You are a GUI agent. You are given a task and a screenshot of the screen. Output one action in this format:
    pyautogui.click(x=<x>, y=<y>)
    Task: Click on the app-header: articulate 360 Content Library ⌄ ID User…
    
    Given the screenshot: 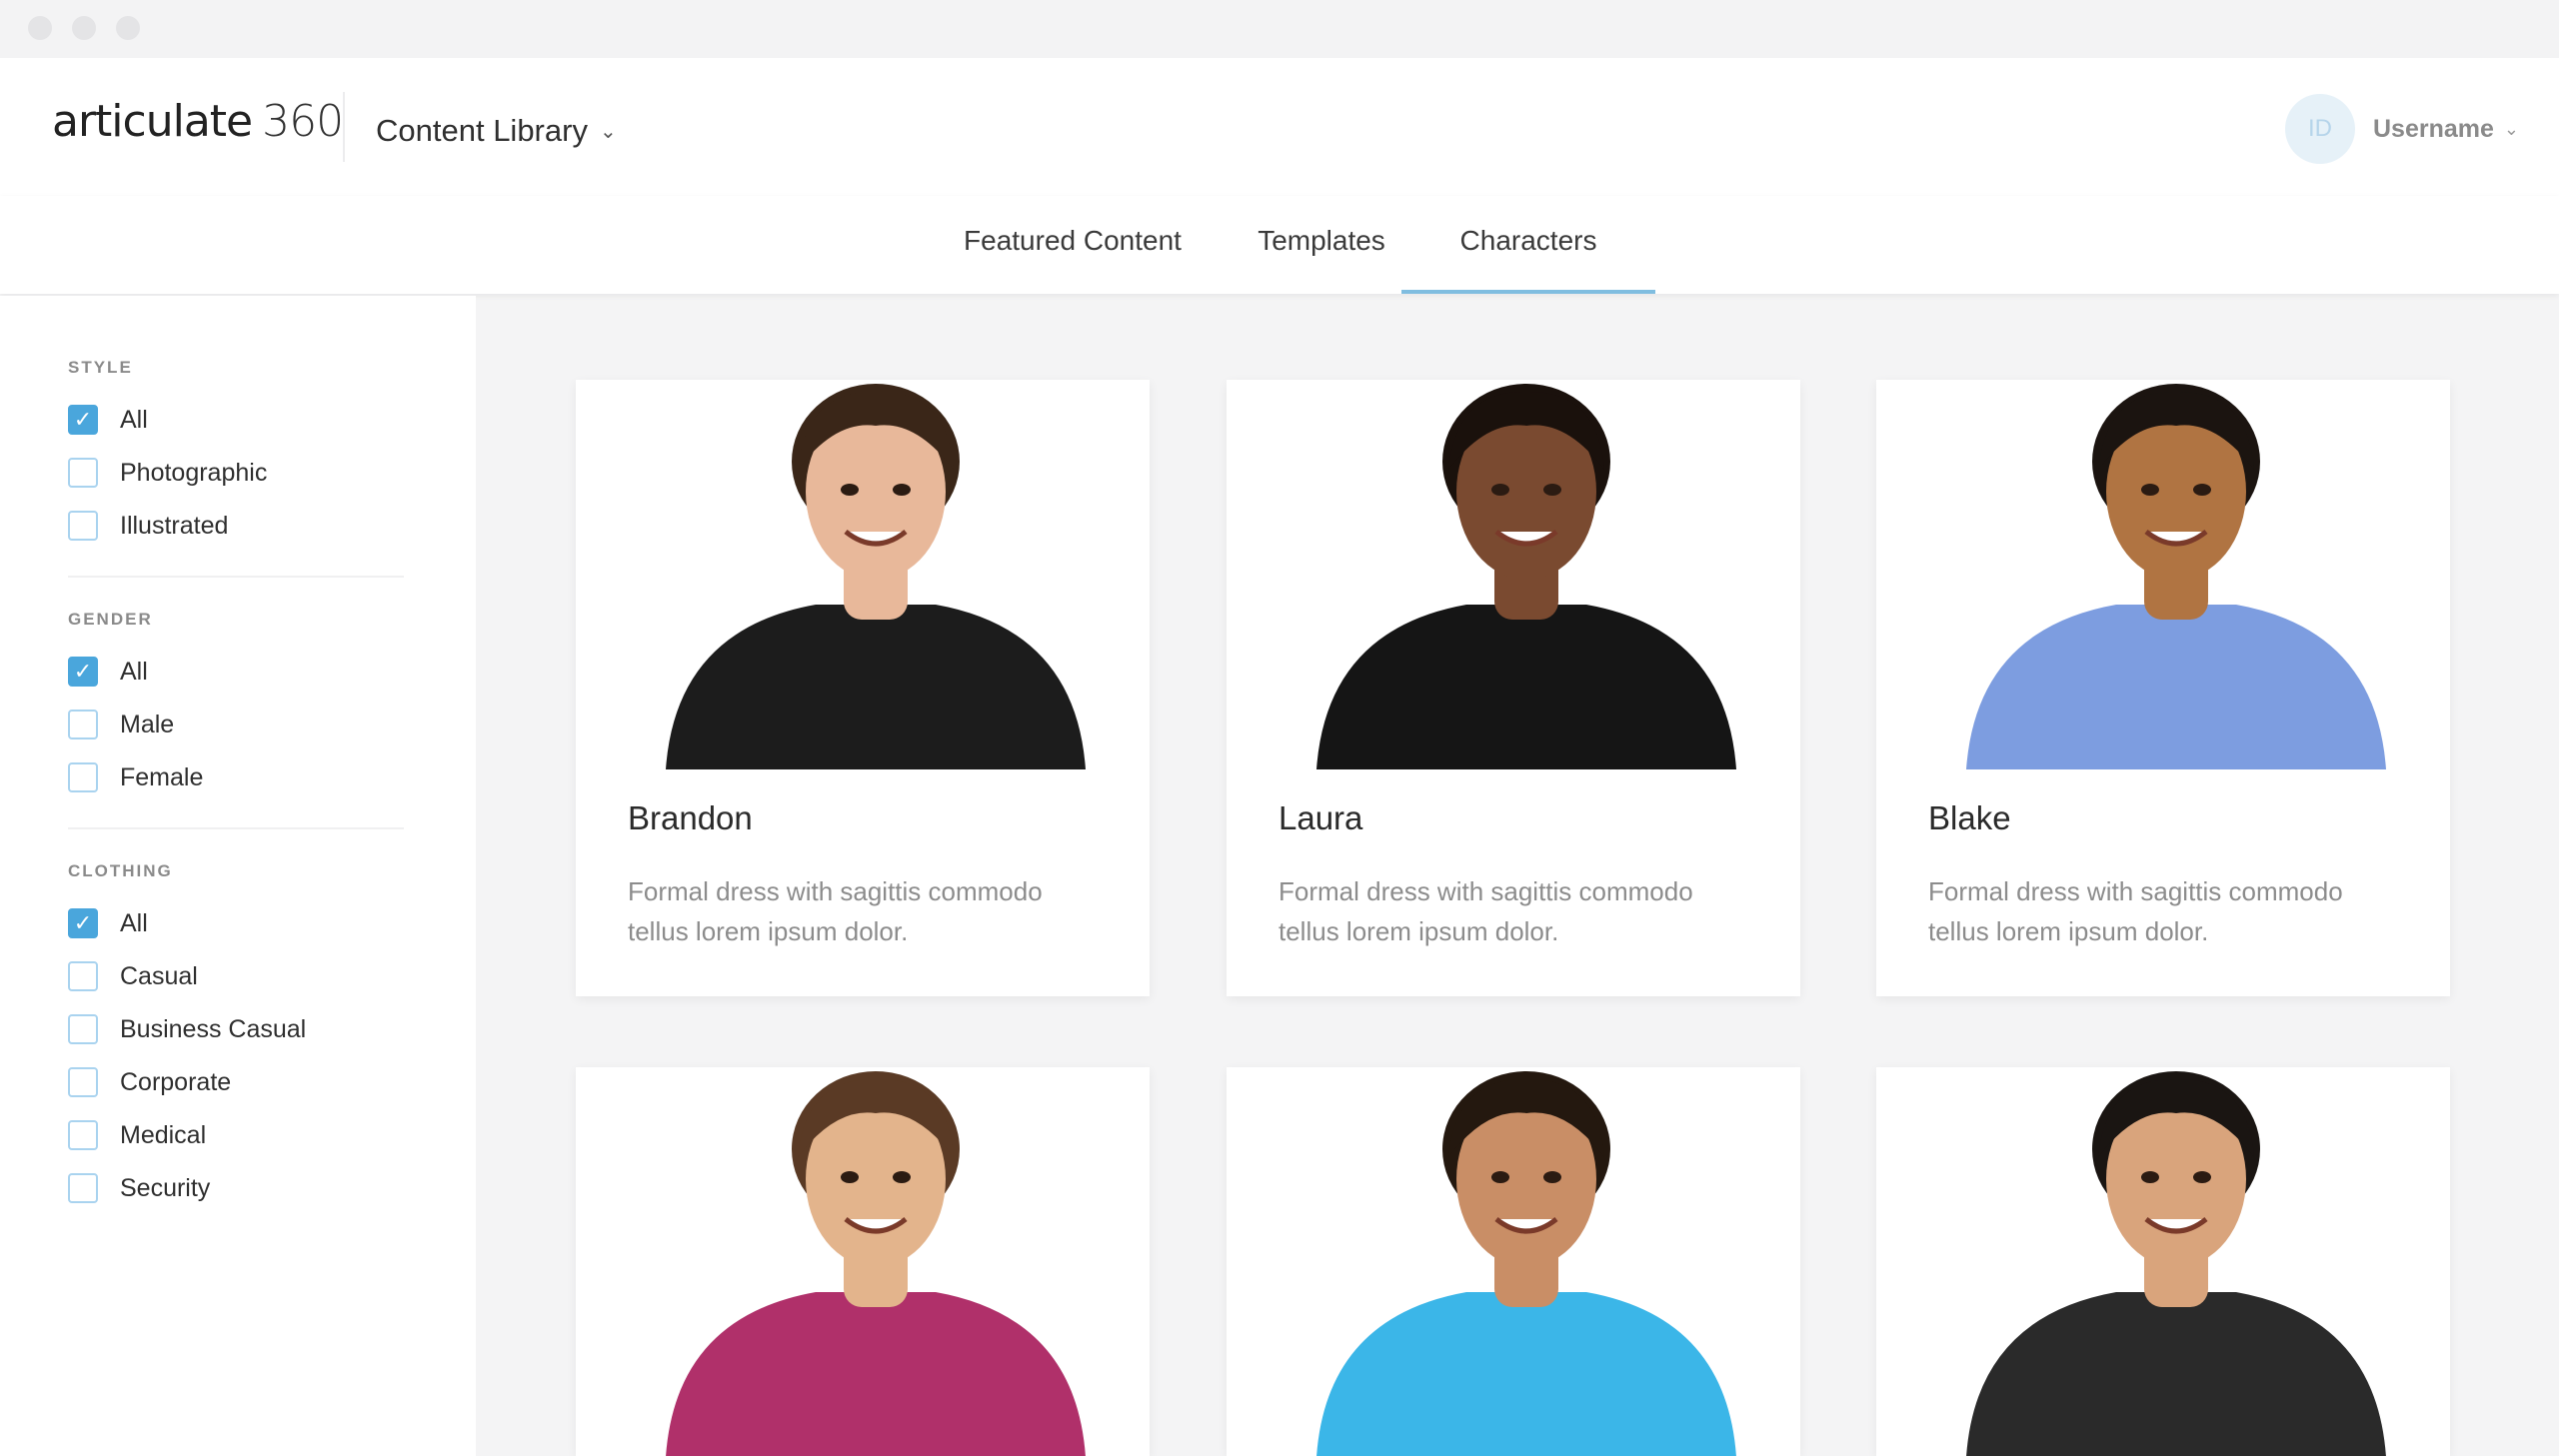 What is the action you would take?
    pyautogui.click(x=1279, y=128)
    